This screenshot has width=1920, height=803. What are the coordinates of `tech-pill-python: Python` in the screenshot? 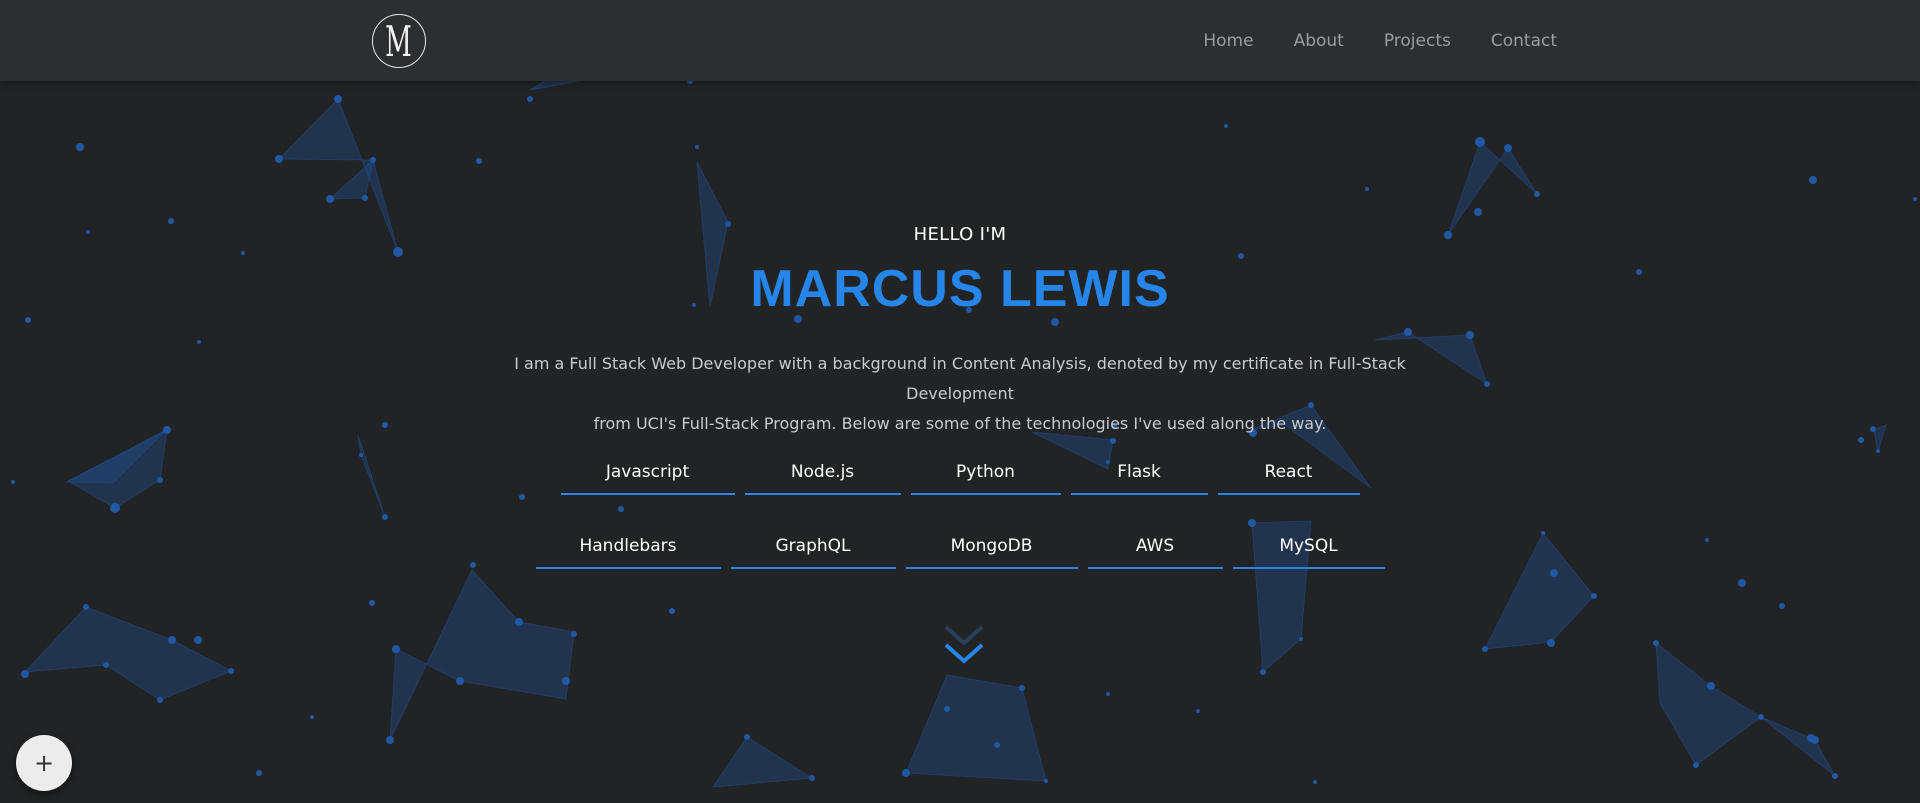 It's located at (985, 473).